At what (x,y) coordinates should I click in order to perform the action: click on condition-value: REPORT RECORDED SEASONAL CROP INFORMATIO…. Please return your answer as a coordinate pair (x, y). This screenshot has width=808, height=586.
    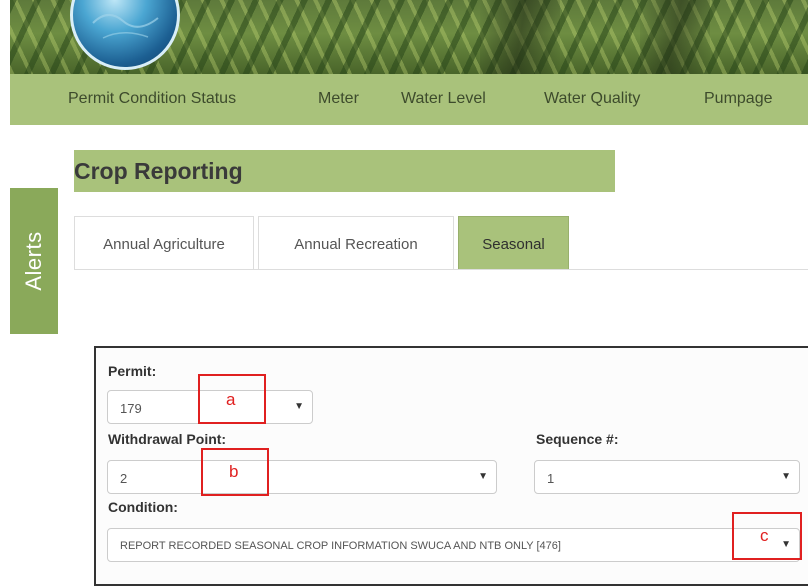
    Looking at the image, I should click on (340, 546).